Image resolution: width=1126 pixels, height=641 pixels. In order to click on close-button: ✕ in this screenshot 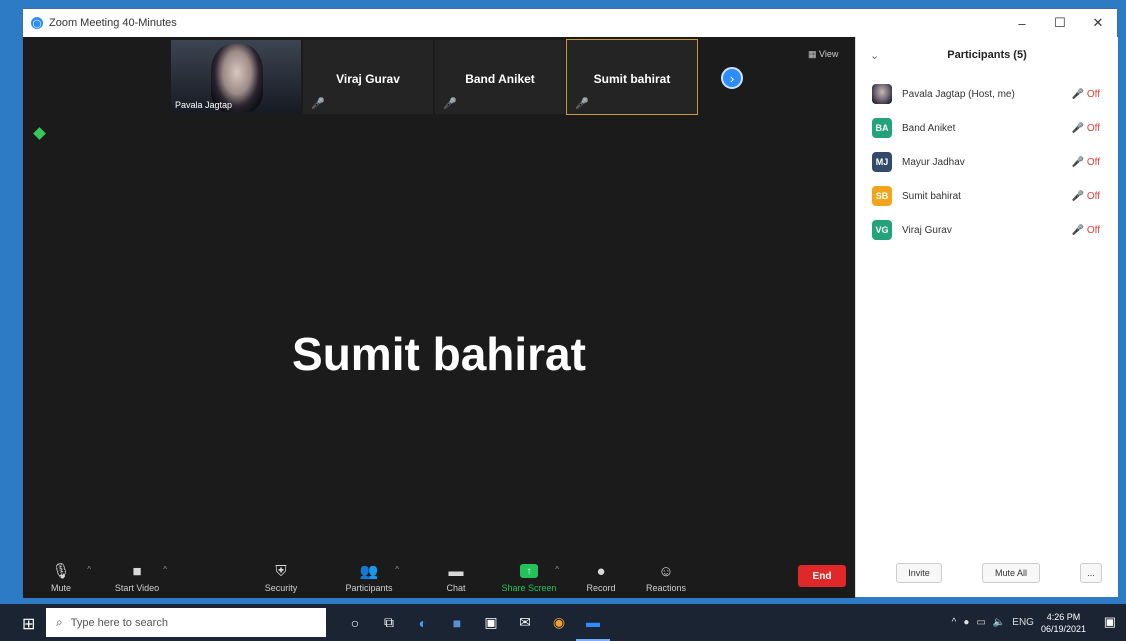, I will do `click(1098, 23)`.